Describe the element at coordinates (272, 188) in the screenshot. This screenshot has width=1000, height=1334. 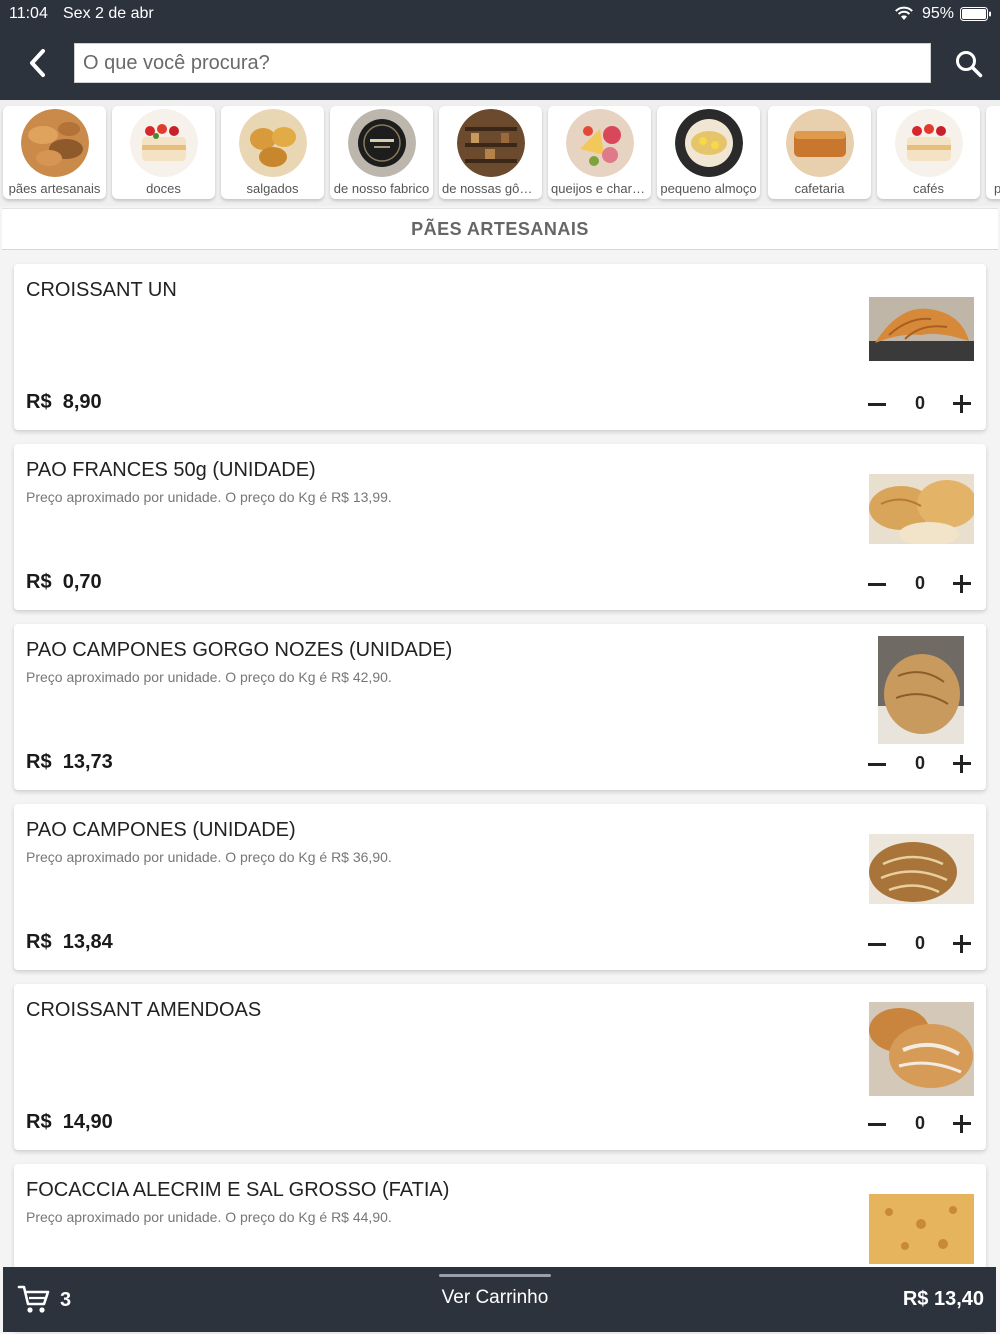
I see `category-label: salgados` at that location.